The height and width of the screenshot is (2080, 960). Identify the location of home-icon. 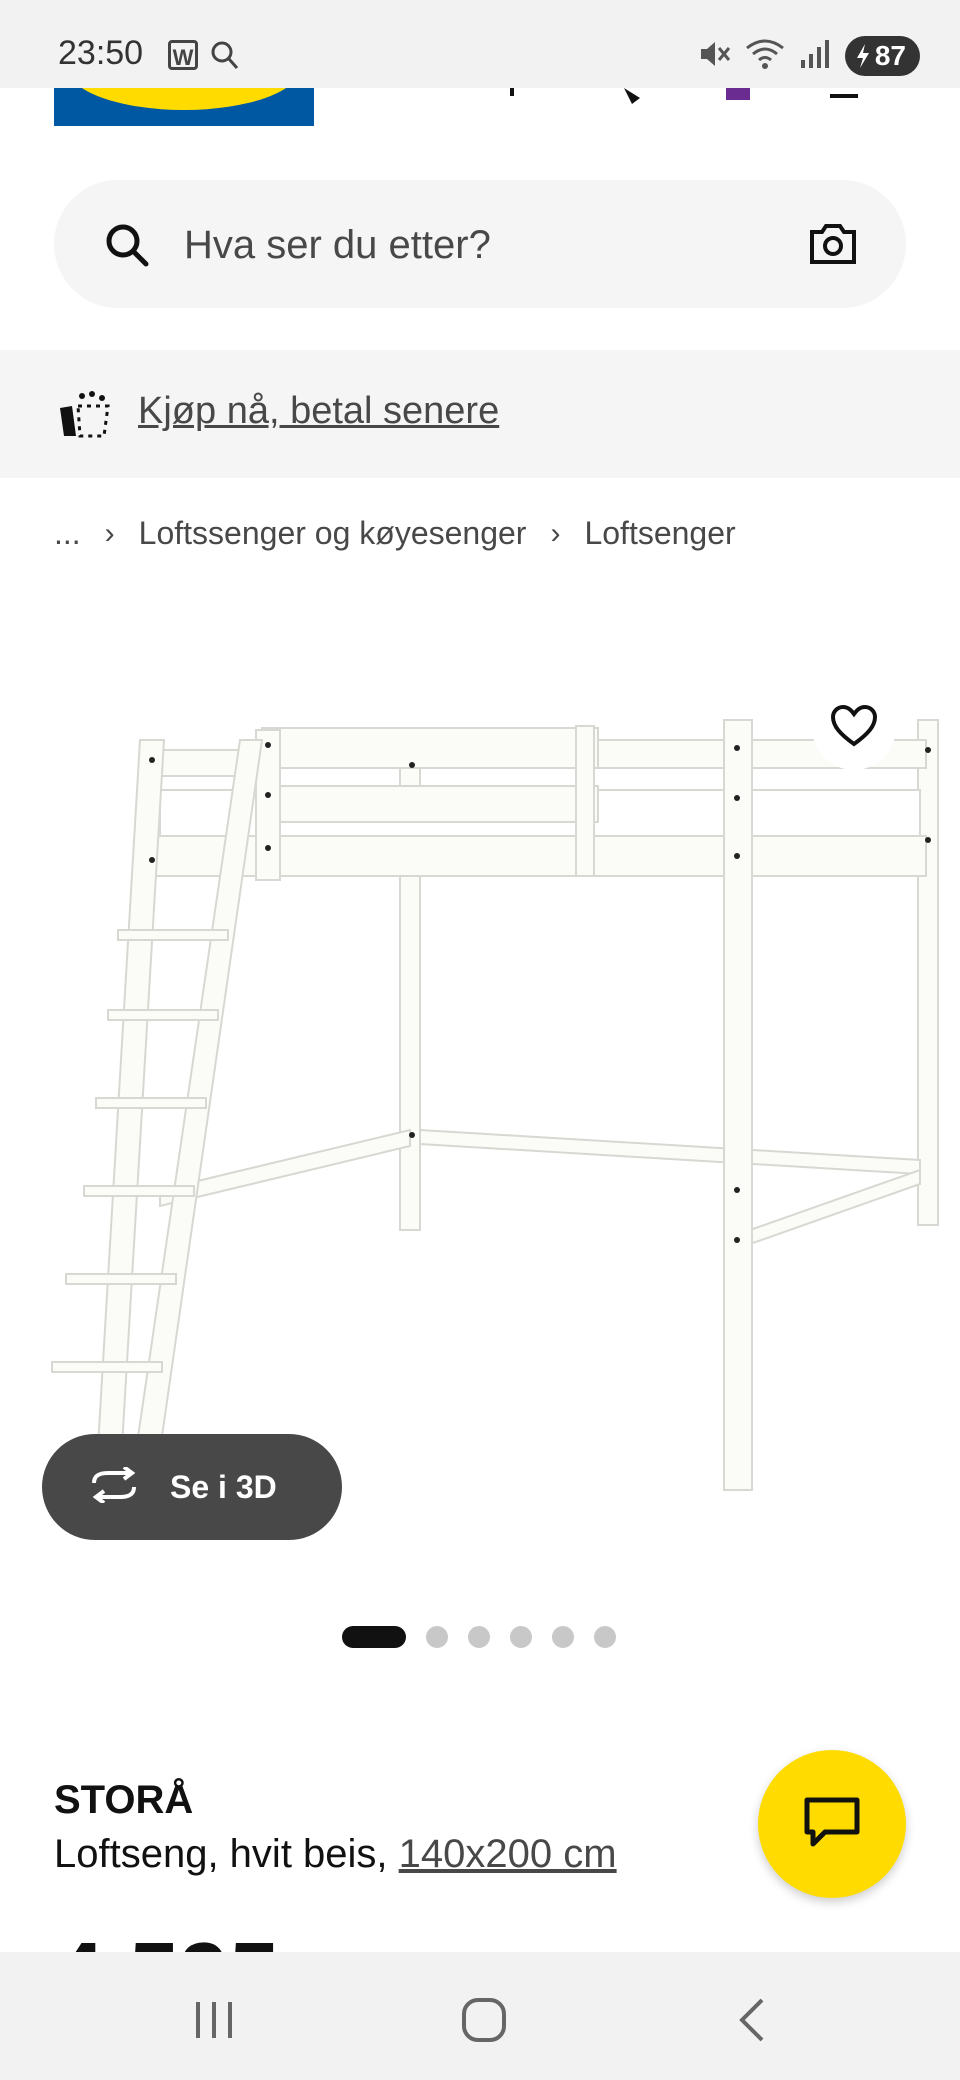
(484, 2022).